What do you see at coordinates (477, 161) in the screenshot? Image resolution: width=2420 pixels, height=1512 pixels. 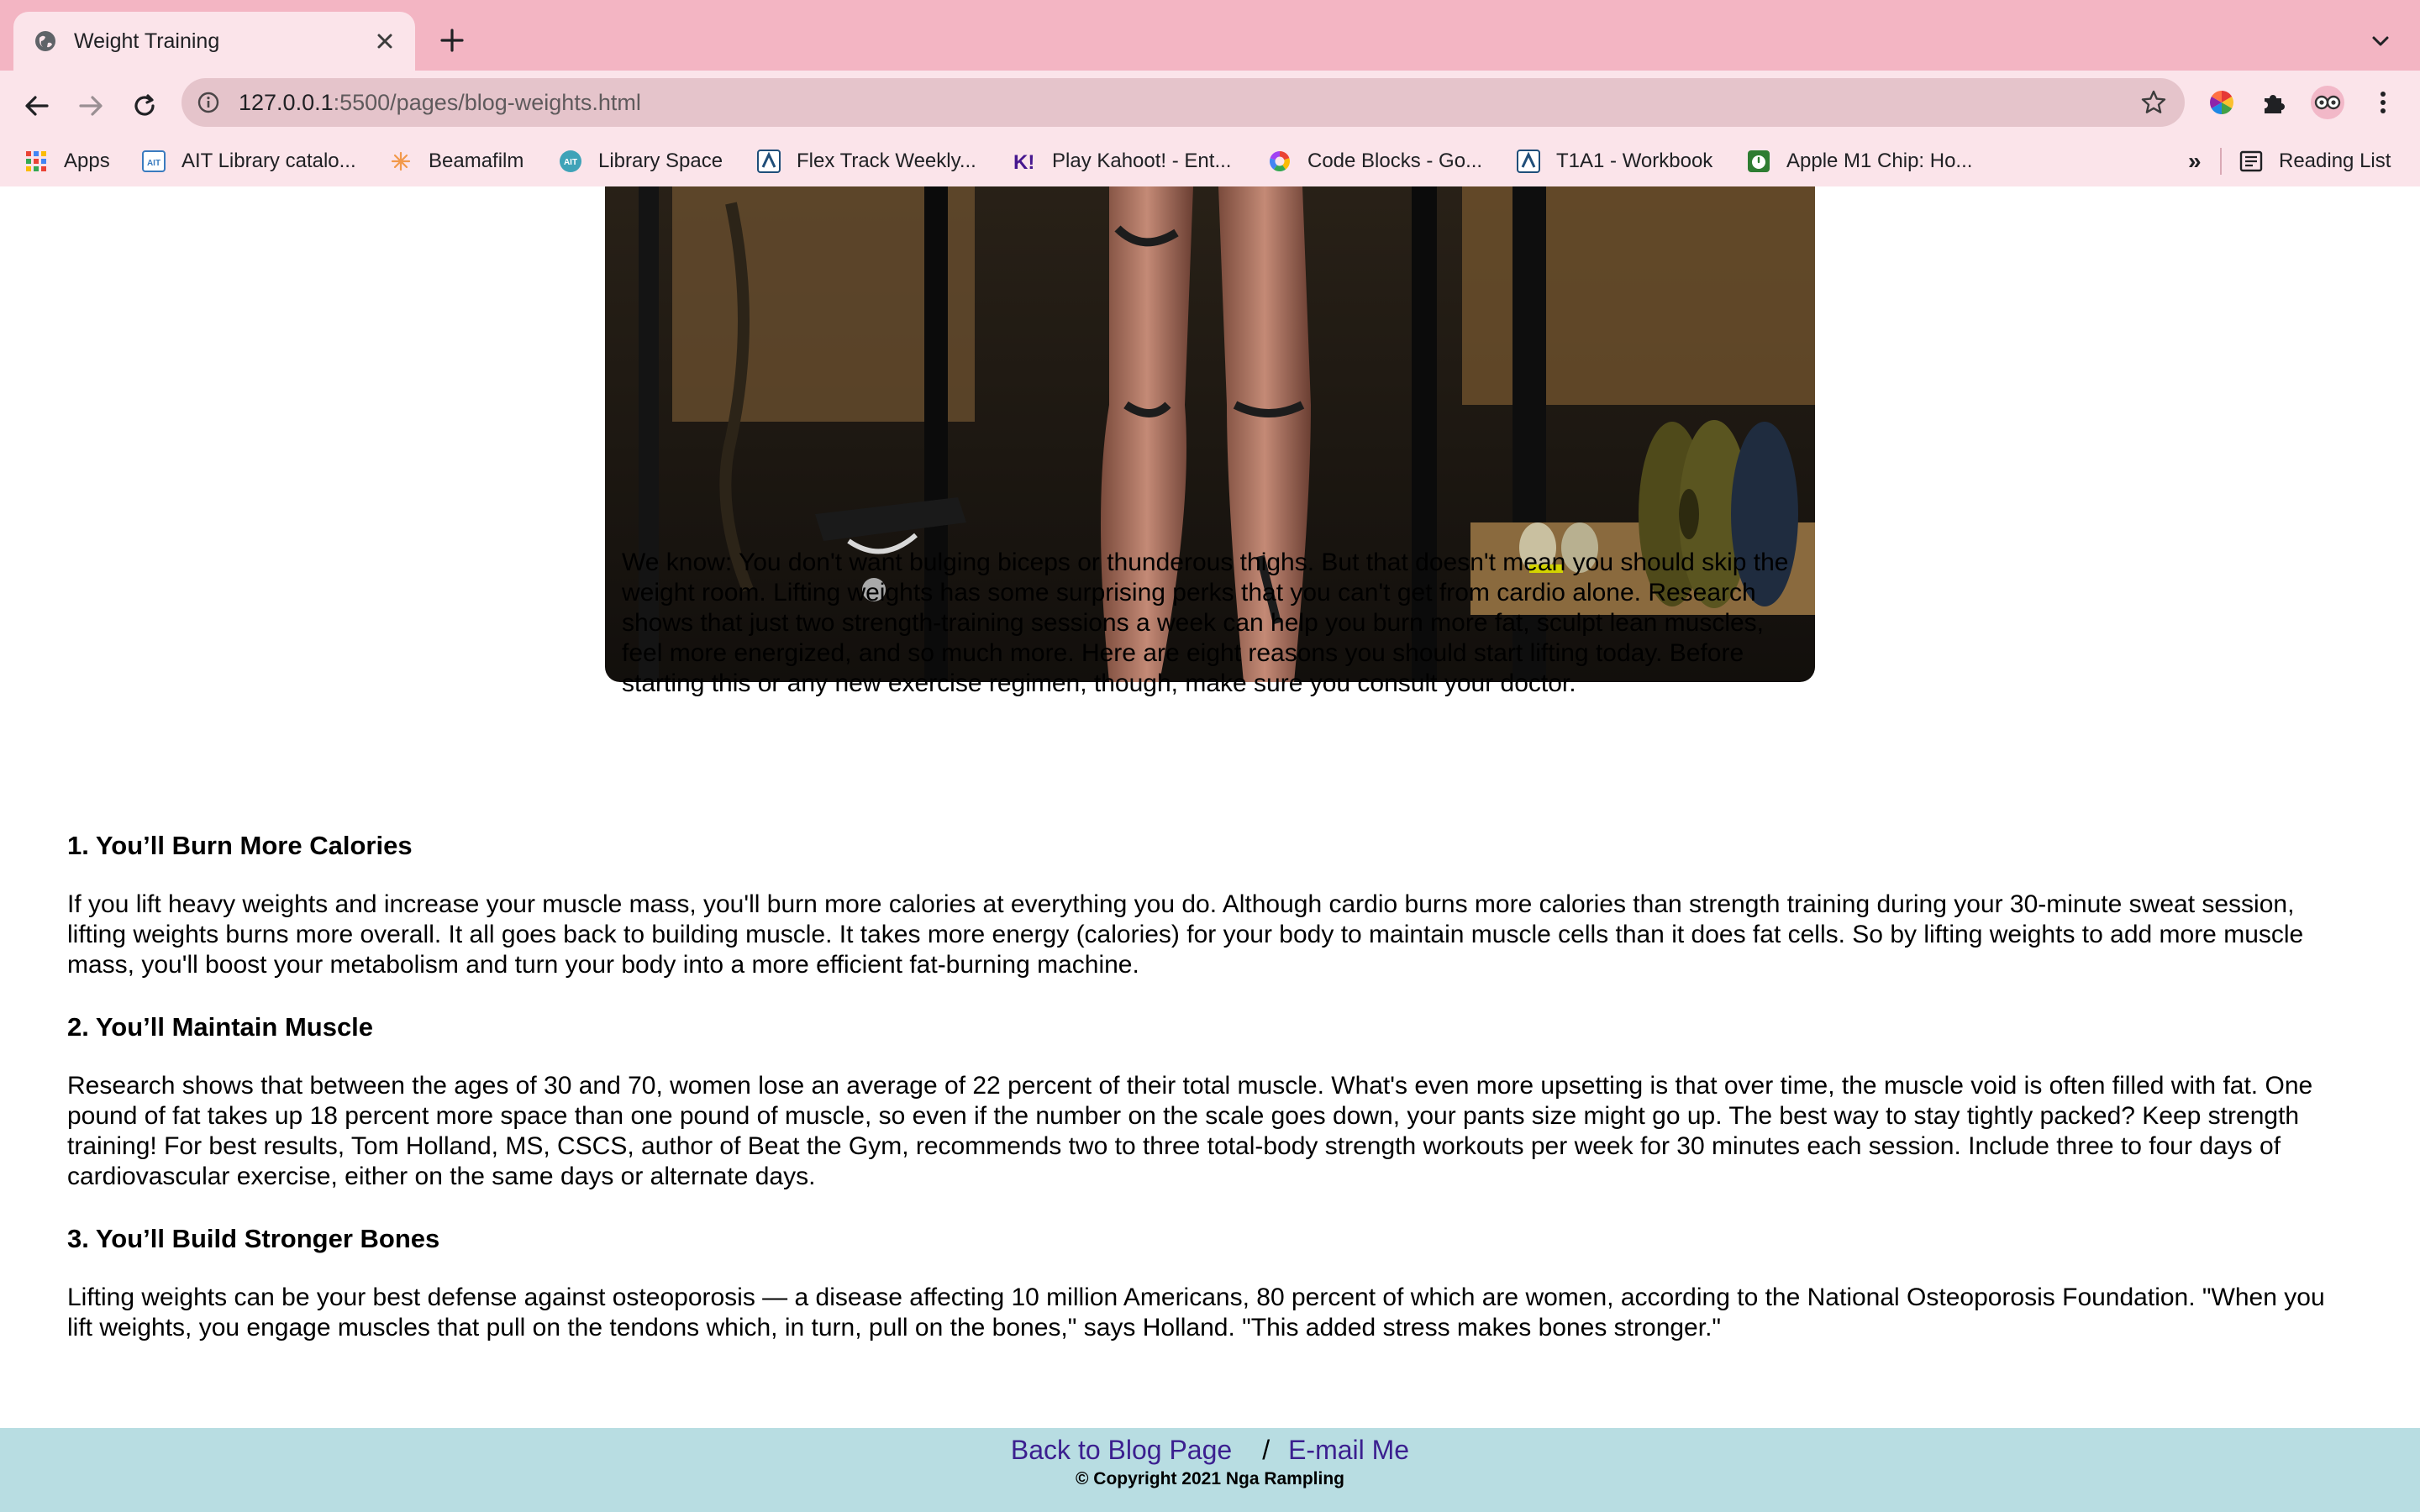 I see `bookmark-label: Beamafilm` at bounding box center [477, 161].